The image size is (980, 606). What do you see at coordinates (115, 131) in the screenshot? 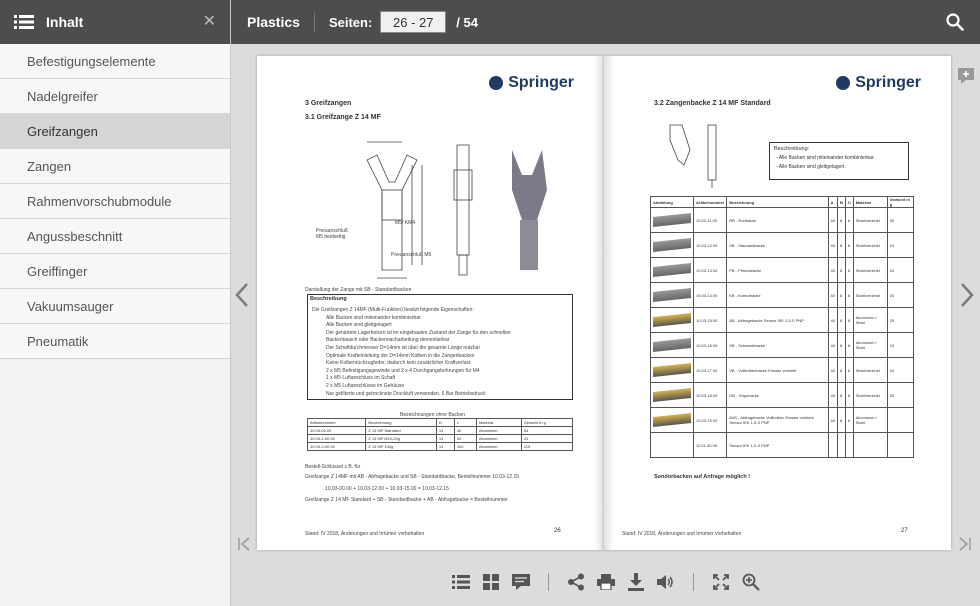
I see `toc-item: Greifzangen` at bounding box center [115, 131].